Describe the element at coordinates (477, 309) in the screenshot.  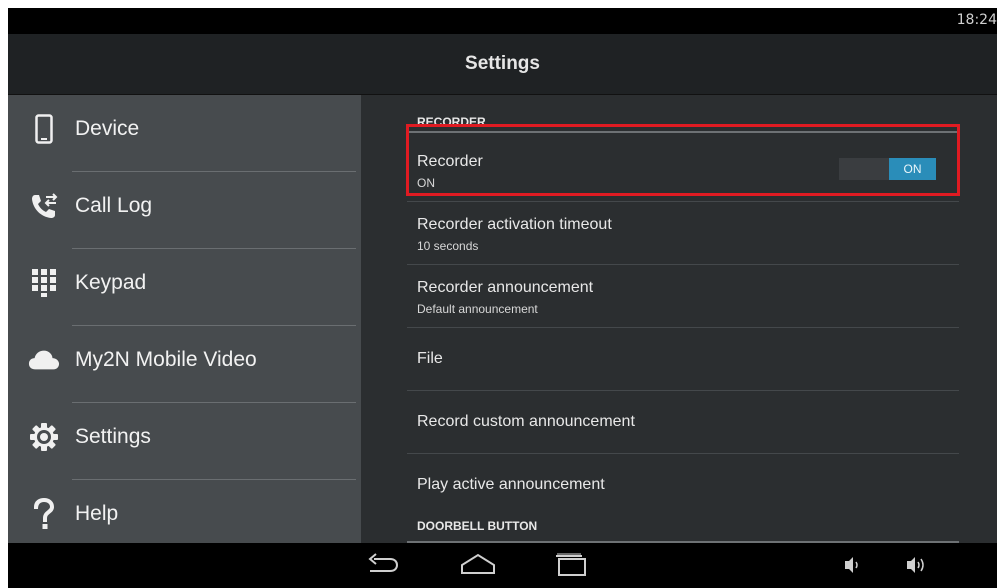
I see `row-subtitle: Default announcement` at that location.